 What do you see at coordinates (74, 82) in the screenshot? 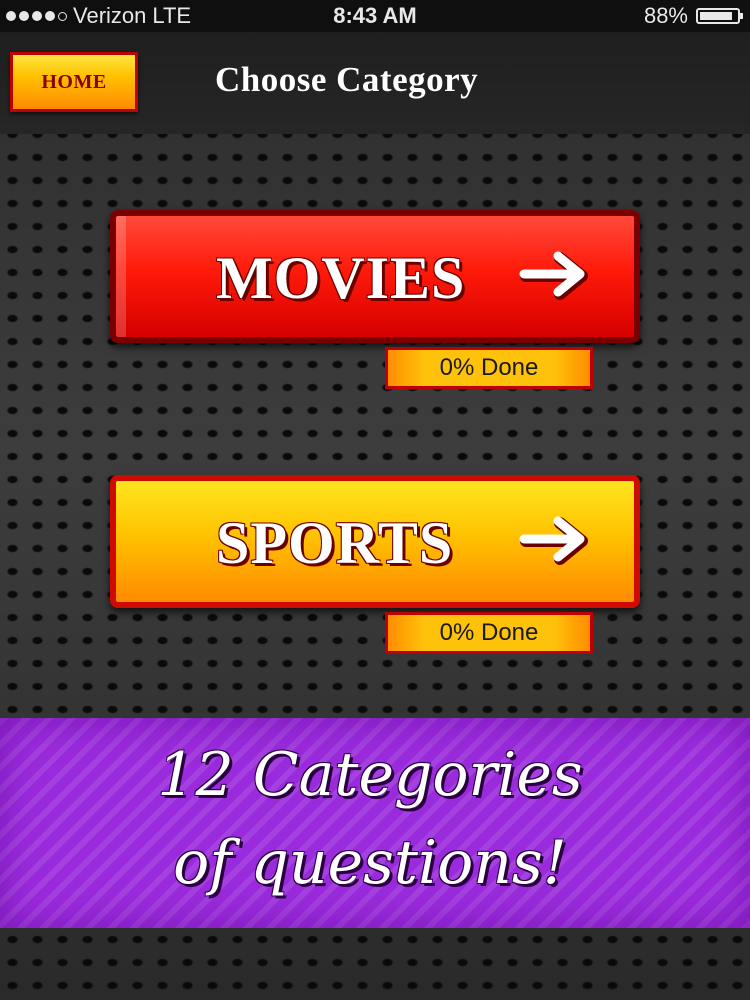
I see `home-button: HOME` at bounding box center [74, 82].